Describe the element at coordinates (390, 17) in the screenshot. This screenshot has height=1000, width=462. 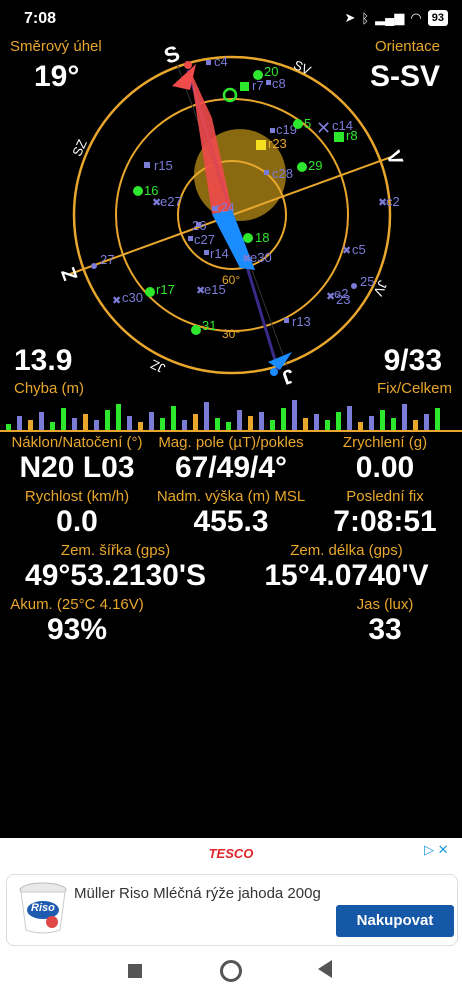
I see `signal-icon: ▂▄▆` at that location.